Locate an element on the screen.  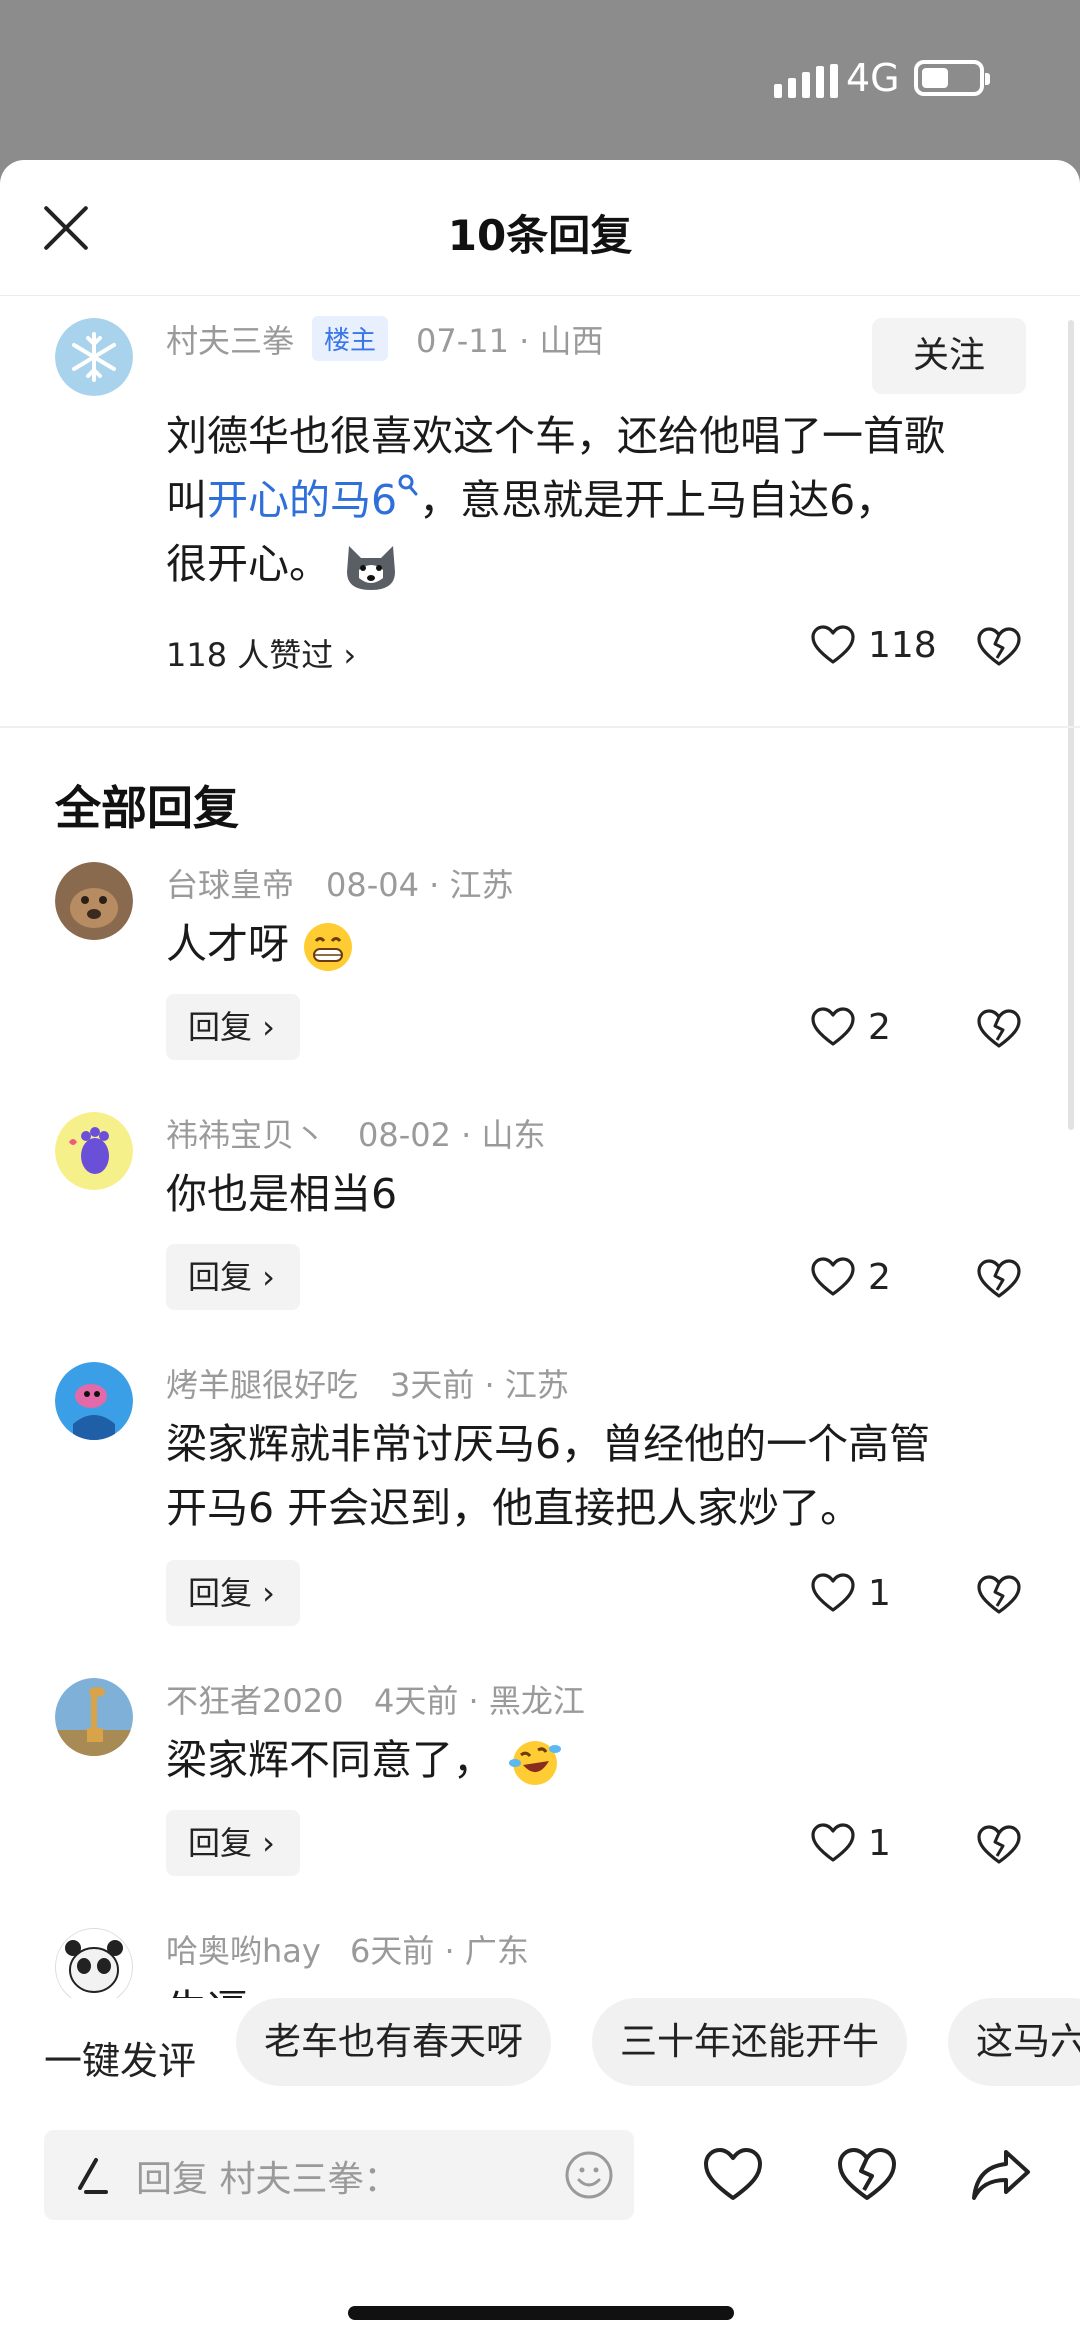
like-icon is located at coordinates (733, 2175).